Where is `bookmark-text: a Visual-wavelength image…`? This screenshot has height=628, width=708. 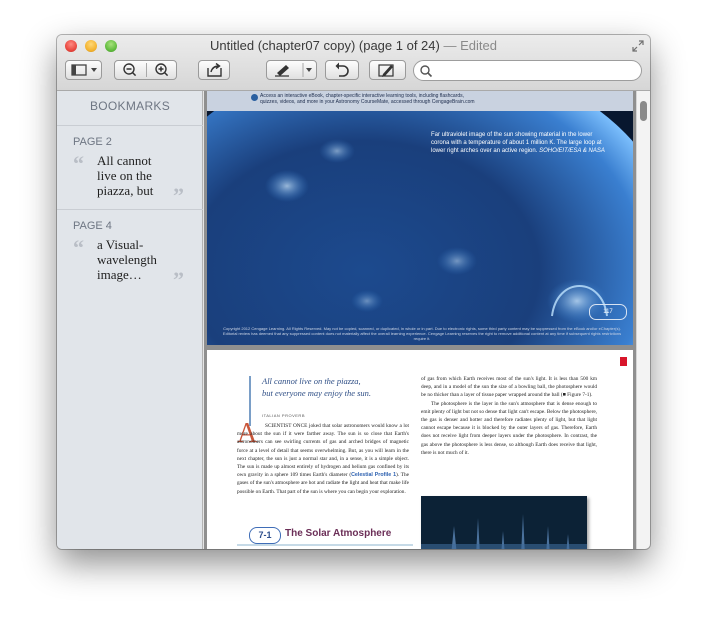
bookmark-text: a Visual-wavelength image… is located at coordinates (127, 259).